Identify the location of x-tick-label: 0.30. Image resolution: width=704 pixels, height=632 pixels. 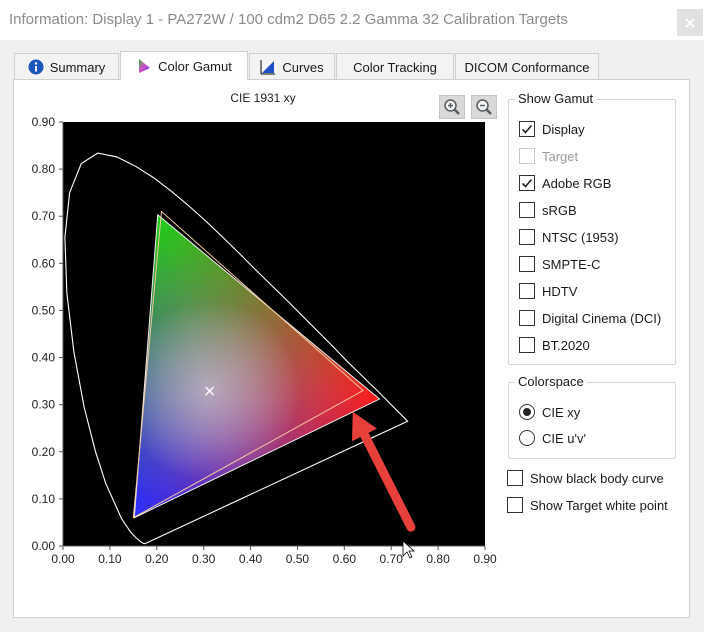
(204, 559).